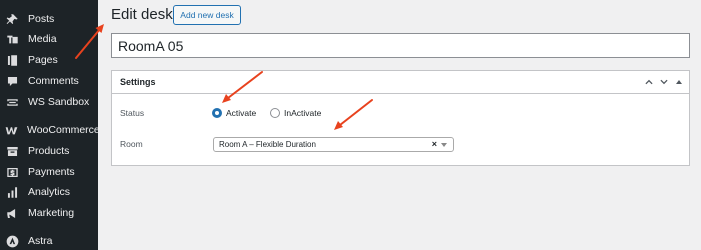  What do you see at coordinates (132, 113) in the screenshot?
I see `status-label: Status` at bounding box center [132, 113].